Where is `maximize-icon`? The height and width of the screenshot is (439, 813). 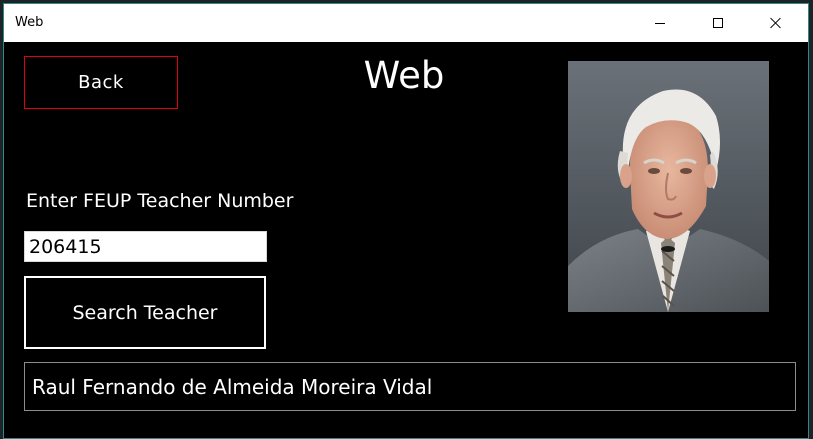
maximize-icon is located at coordinates (718, 23).